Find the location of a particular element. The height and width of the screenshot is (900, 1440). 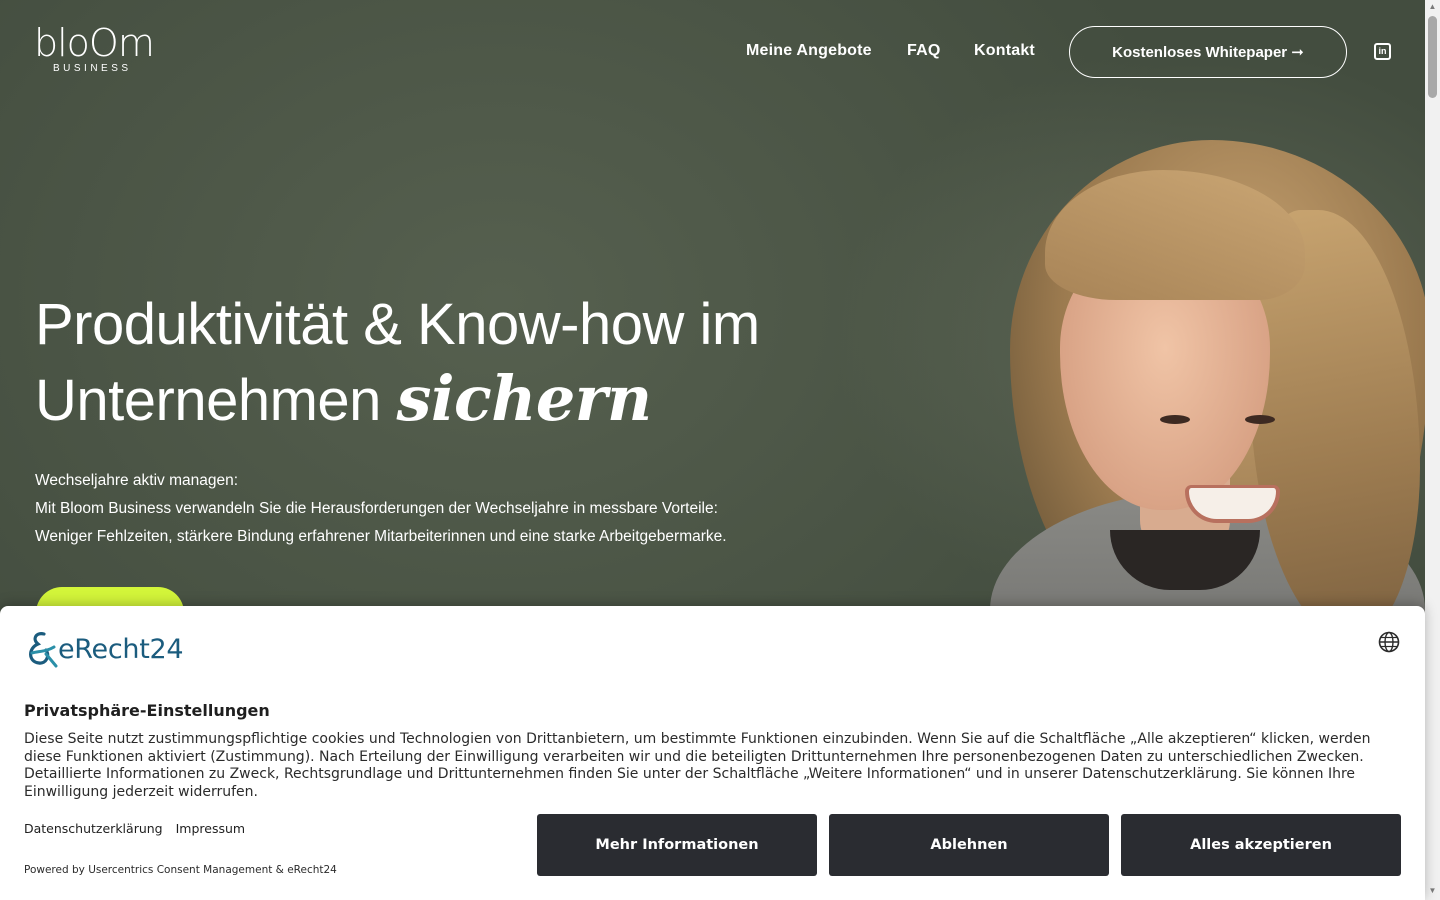

more-information-button: Mehr Informationen is located at coordinates (677, 845).